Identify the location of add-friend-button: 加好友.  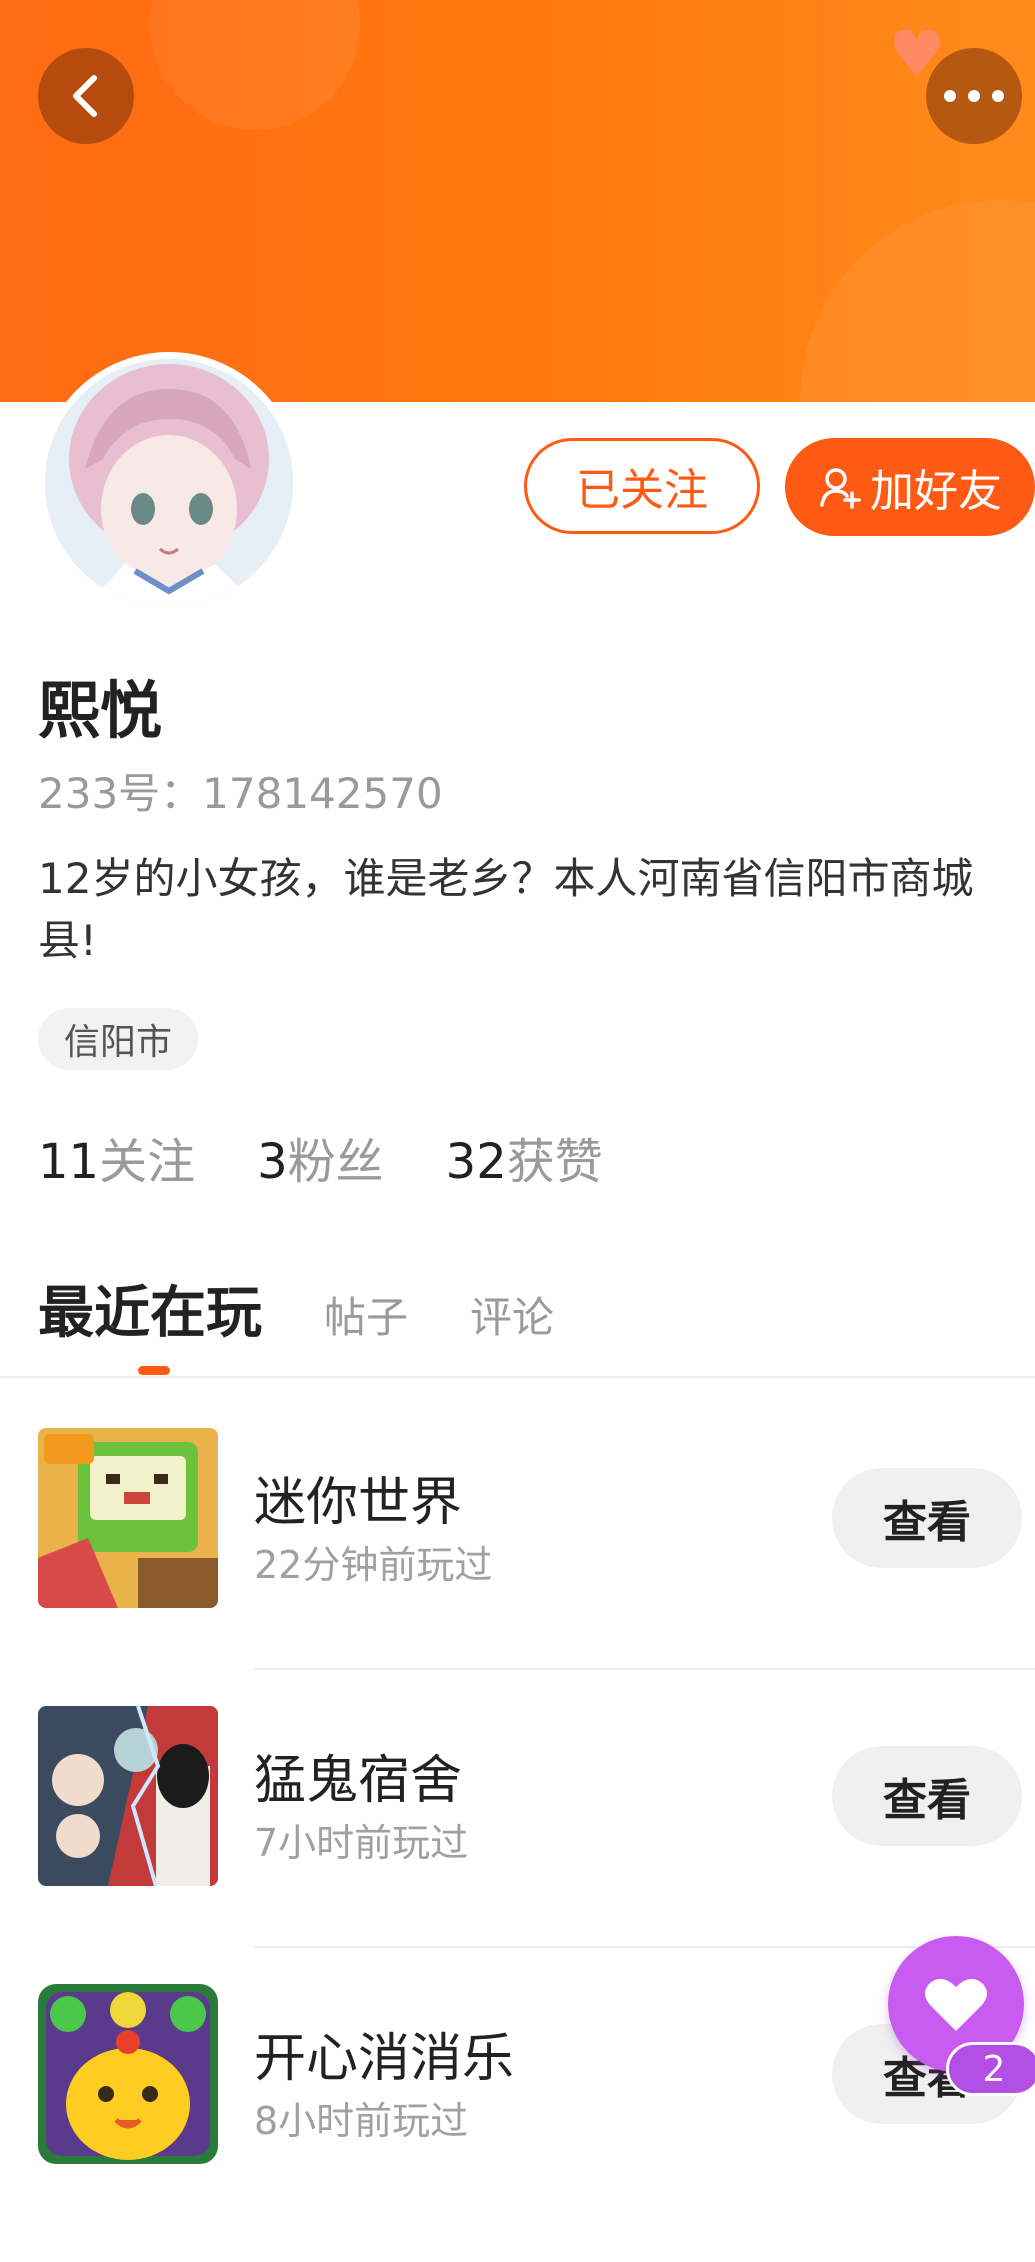
(910, 487).